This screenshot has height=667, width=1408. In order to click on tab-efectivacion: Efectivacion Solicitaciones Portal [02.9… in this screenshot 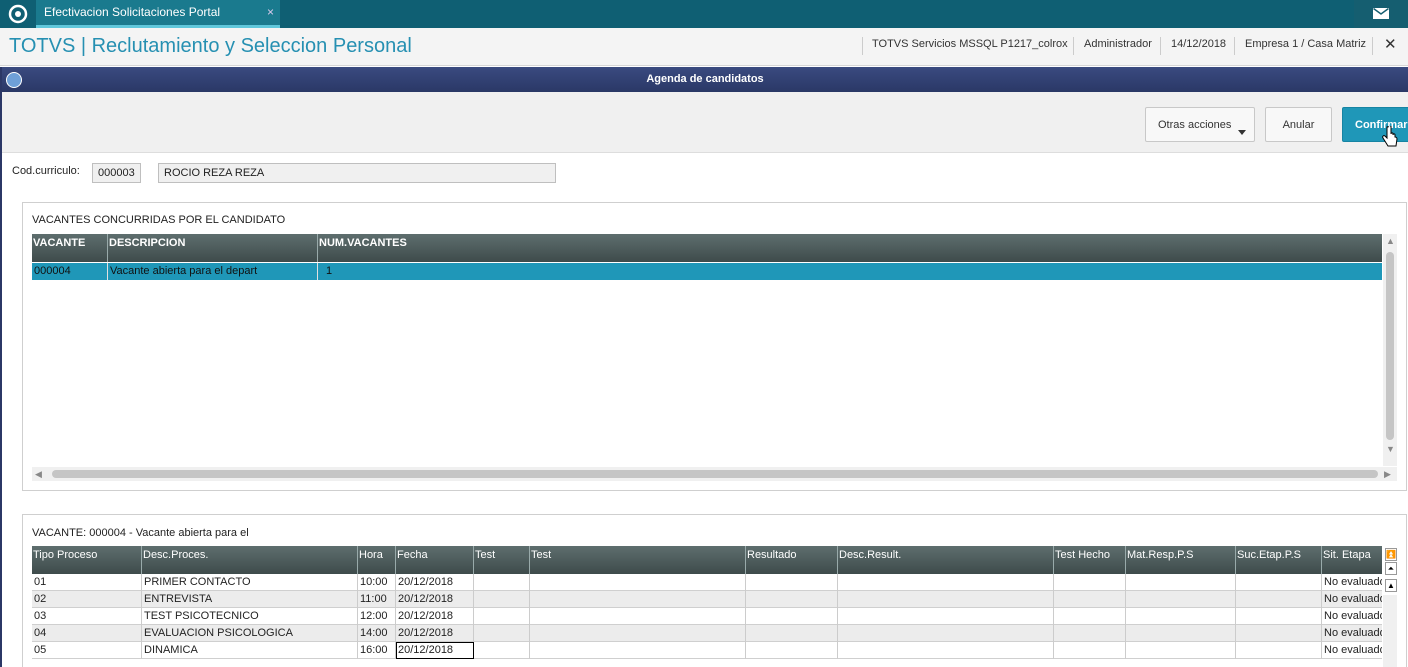, I will do `click(158, 22)`.